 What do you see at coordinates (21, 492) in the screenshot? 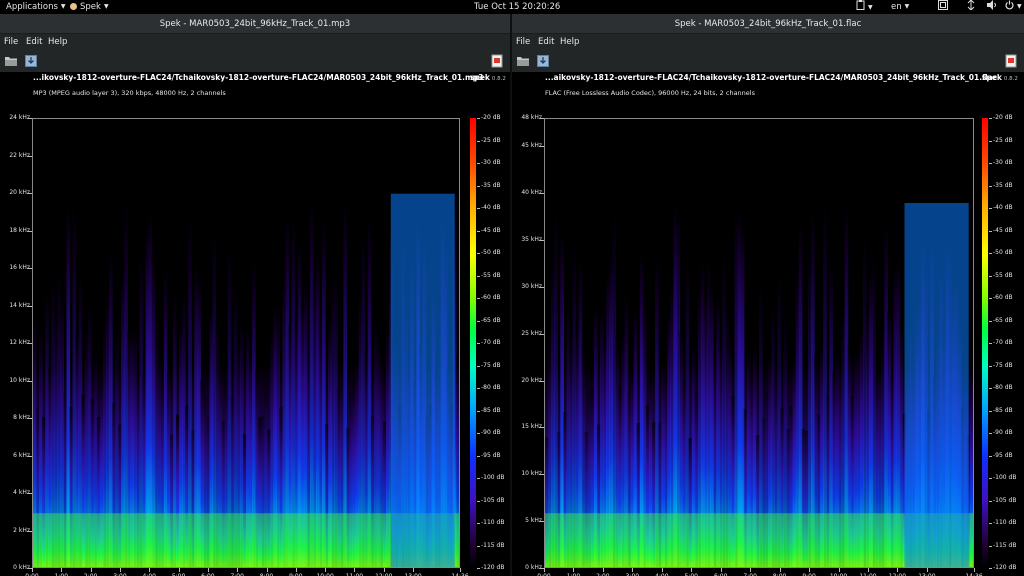
I see `freq-tick-label: 4 kHz` at bounding box center [21, 492].